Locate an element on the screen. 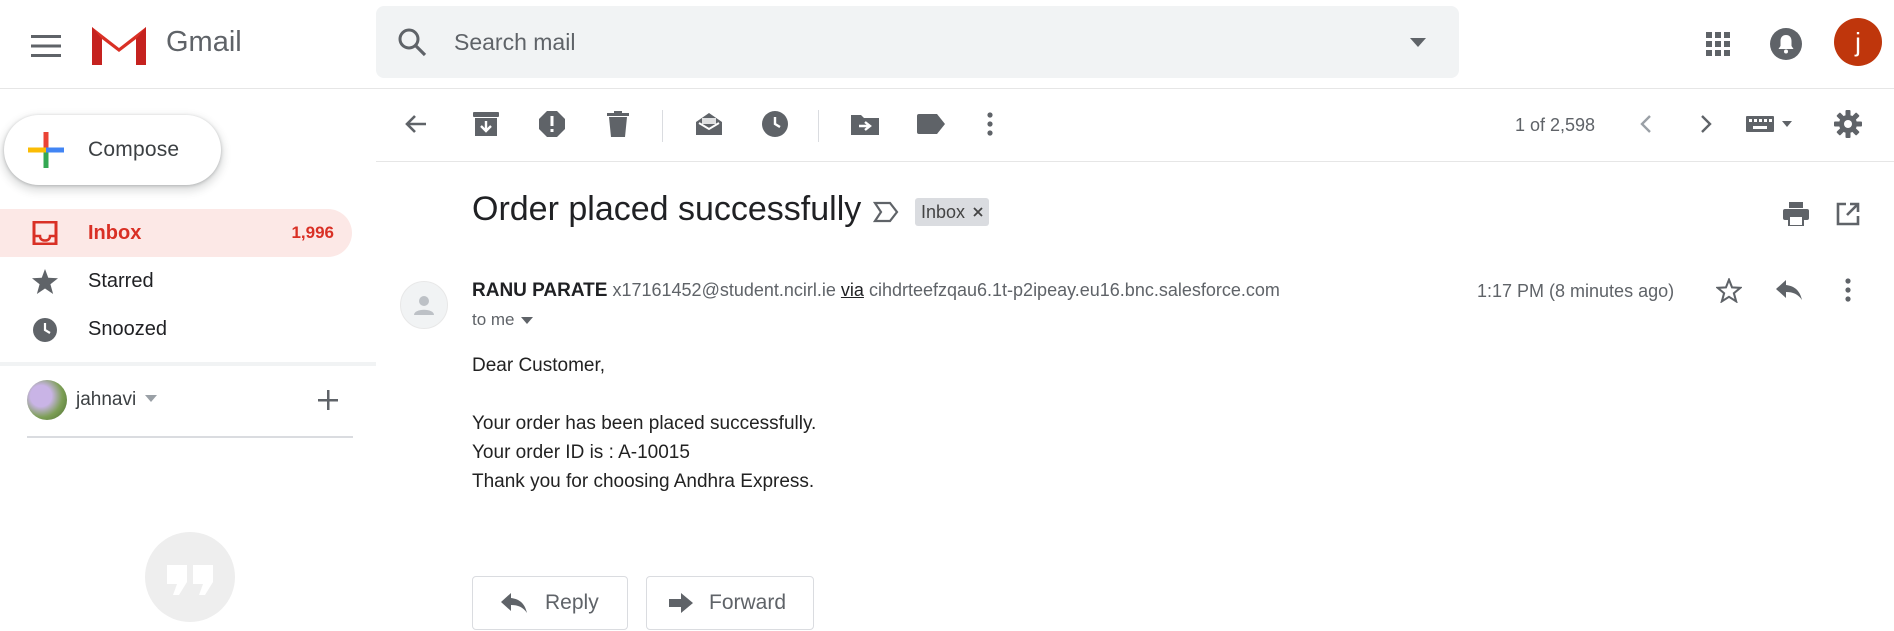 The image size is (1894, 631). search-bar is located at coordinates (917, 42).